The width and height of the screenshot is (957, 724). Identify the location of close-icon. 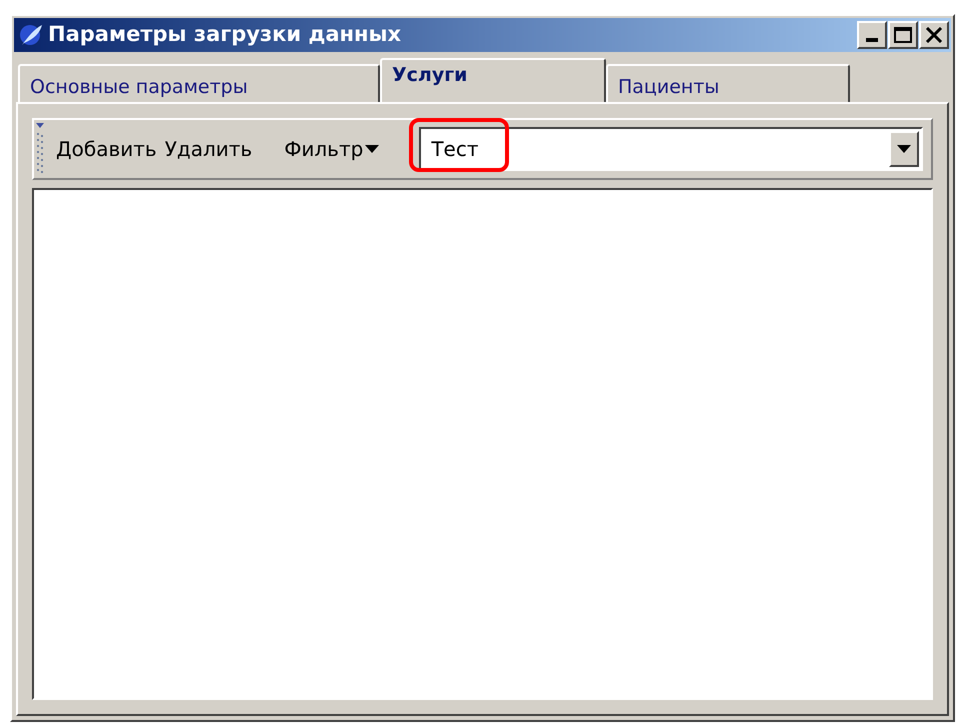
(934, 35).